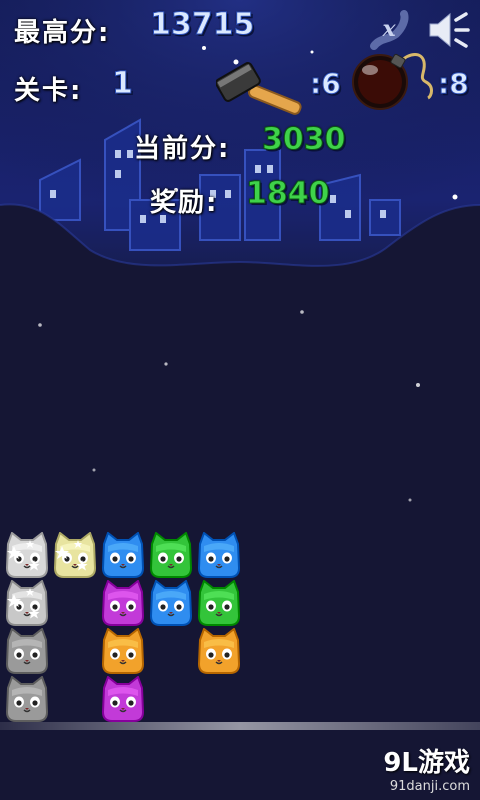  I want to click on watermark: 9L游戏 91danji.com, so click(426, 768).